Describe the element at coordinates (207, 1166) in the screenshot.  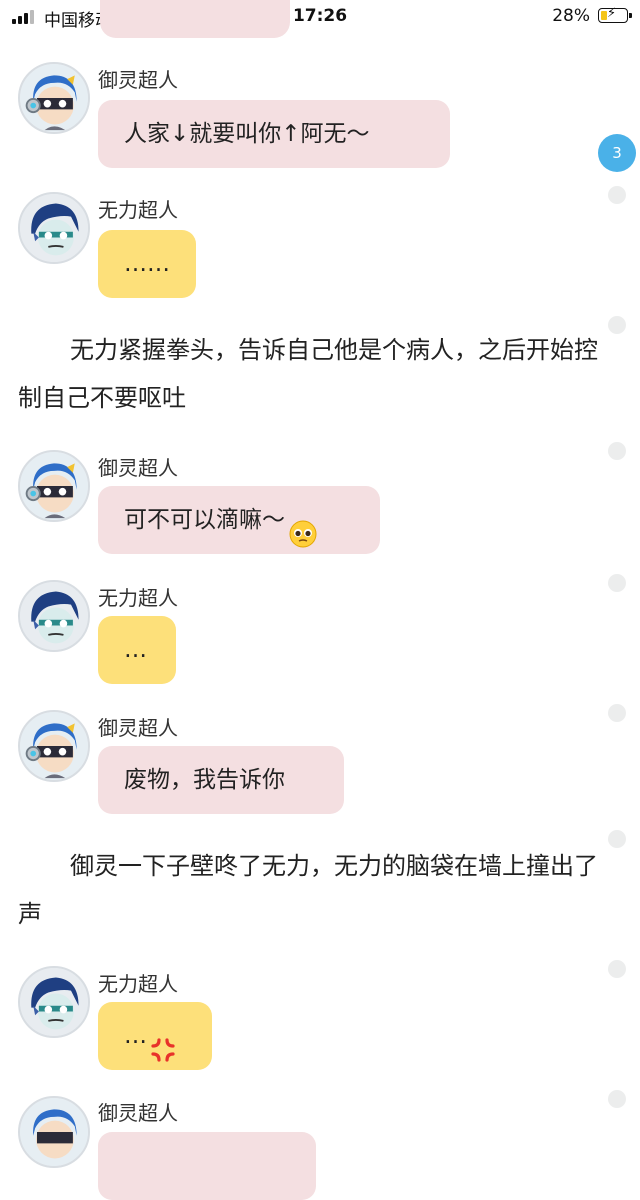
I see `message-bubble` at that location.